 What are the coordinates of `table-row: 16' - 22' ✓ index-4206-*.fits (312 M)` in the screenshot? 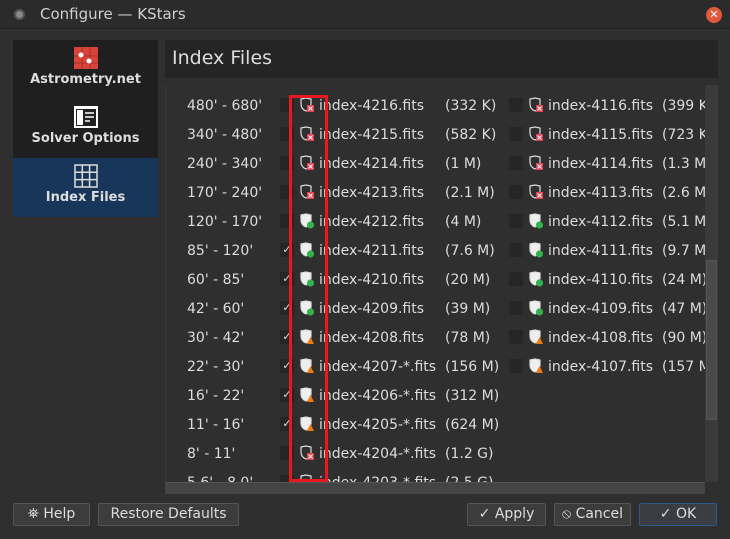 It's located at (436, 396).